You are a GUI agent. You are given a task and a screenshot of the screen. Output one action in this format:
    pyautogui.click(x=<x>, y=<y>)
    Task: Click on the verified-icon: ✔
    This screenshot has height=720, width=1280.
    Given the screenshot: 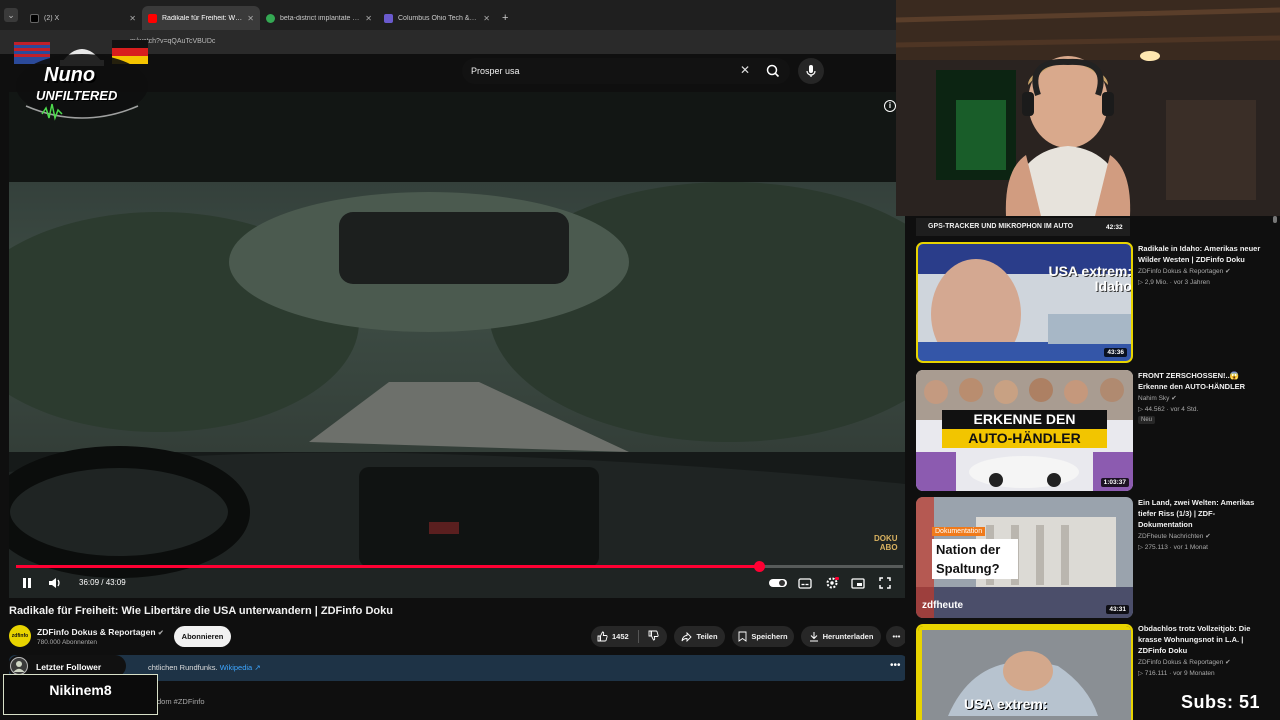 What is the action you would take?
    pyautogui.click(x=160, y=633)
    